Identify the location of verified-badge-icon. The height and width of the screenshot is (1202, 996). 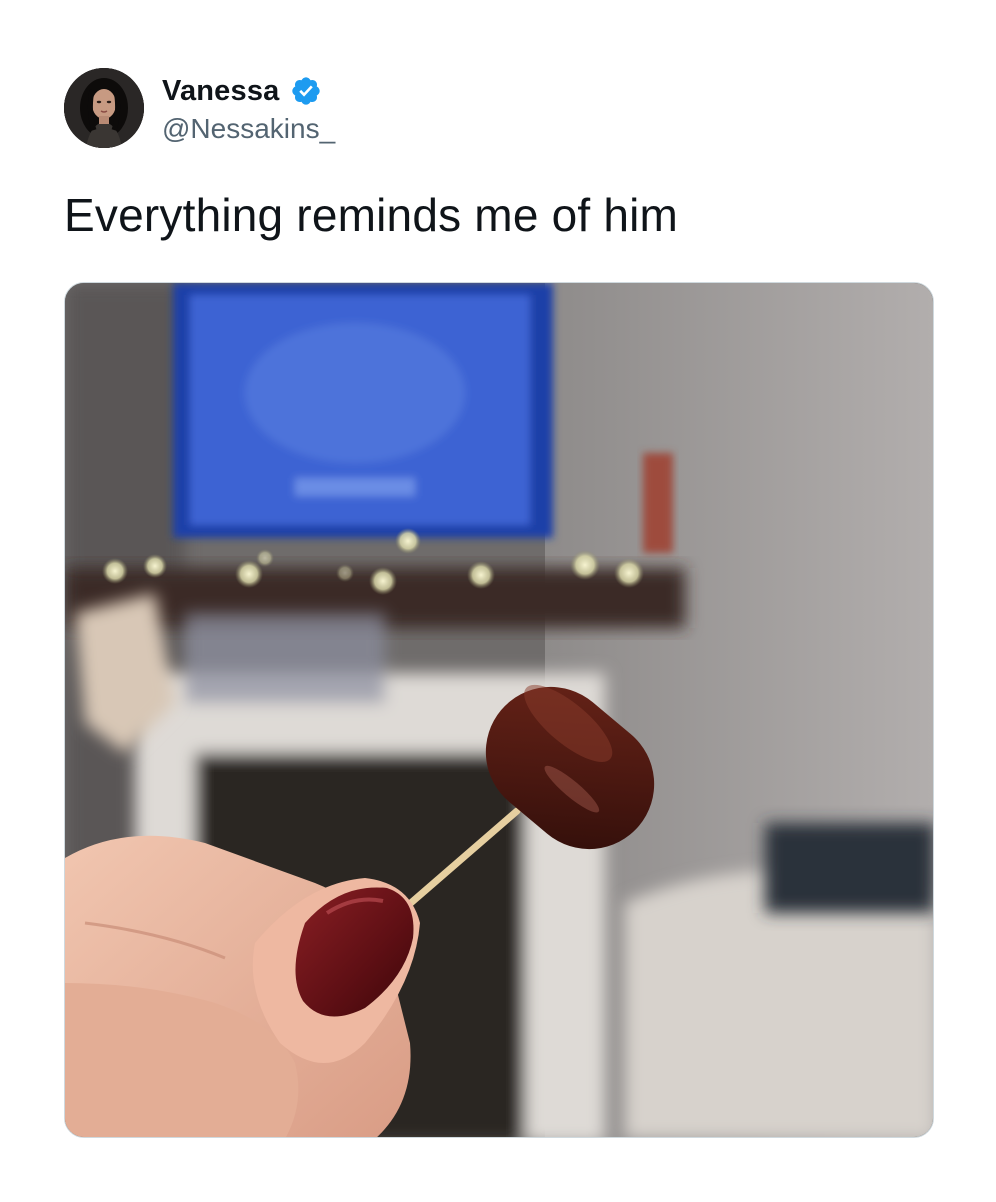
(306, 91).